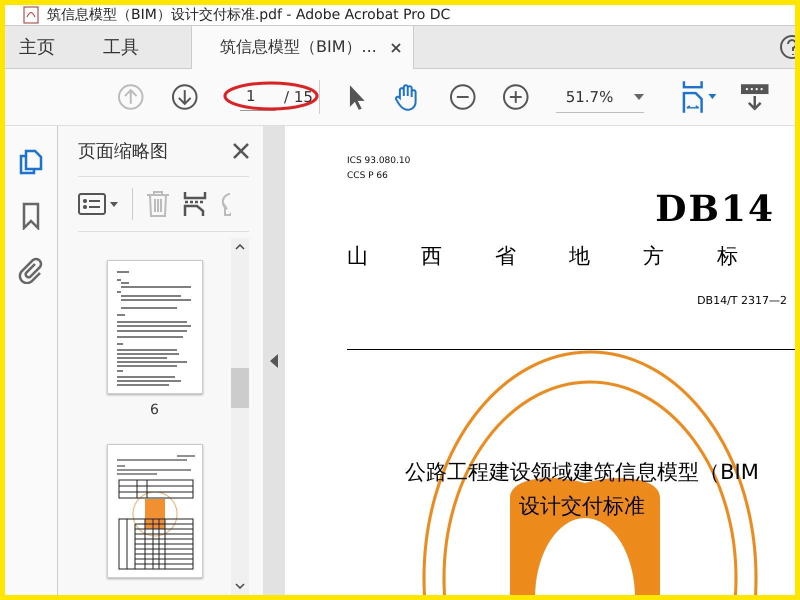 The height and width of the screenshot is (600, 800). What do you see at coordinates (154, 410) in the screenshot?
I see `page-label: 6` at bounding box center [154, 410].